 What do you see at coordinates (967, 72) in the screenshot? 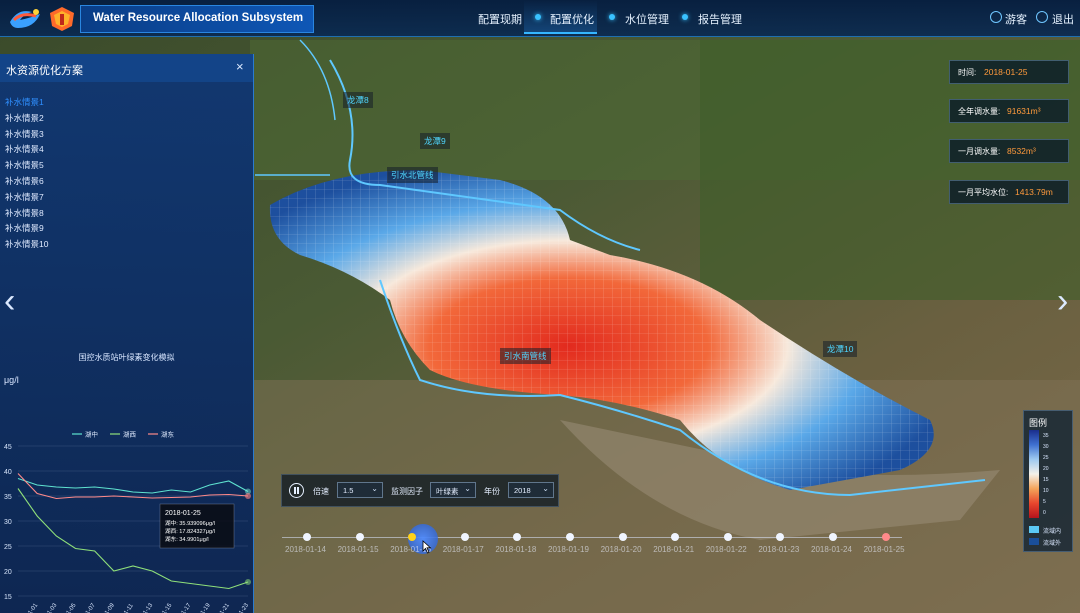
I see `info-label: 时间:` at bounding box center [967, 72].